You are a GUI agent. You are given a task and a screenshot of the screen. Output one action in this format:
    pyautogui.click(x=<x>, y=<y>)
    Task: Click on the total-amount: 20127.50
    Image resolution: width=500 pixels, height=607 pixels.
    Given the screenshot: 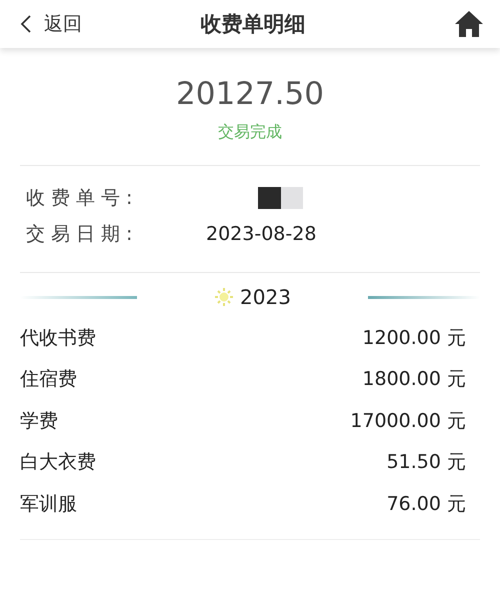 What is the action you would take?
    pyautogui.click(x=250, y=94)
    